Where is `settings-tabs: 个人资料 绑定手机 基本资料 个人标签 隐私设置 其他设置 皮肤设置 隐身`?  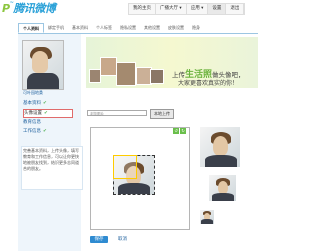 settings-tabs: 个人资料 绑定手机 基本资料 个人标签 隐私设置 其他设置 皮肤设置 隐身 is located at coordinates (138, 28).